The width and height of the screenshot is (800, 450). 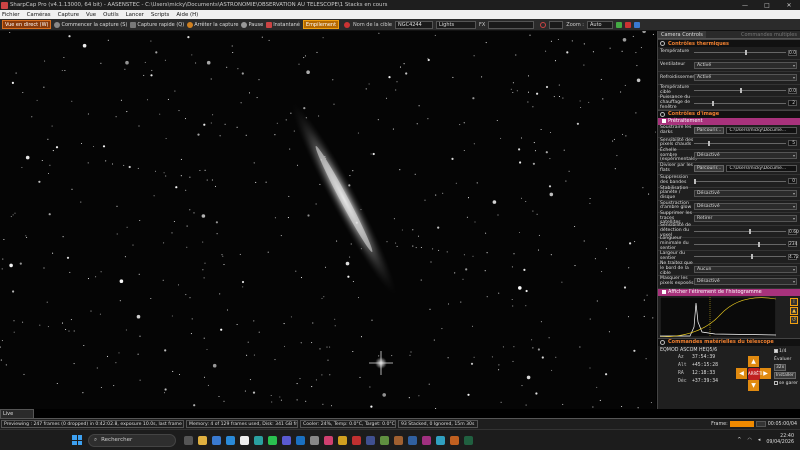 What do you see at coordinates (342, 440) in the screenshot?
I see `chrome-icon` at bounding box center [342, 440].